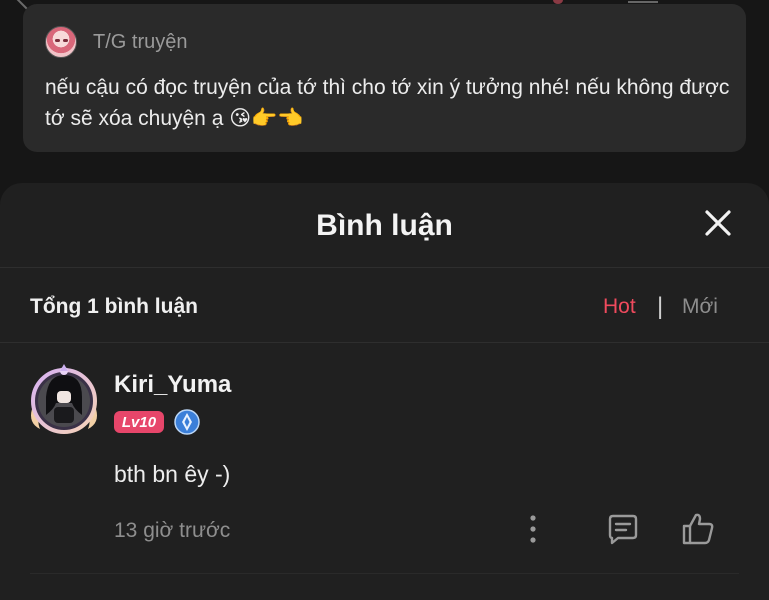 The image size is (769, 600). I want to click on note-author: T/G truyện, so click(116, 42).